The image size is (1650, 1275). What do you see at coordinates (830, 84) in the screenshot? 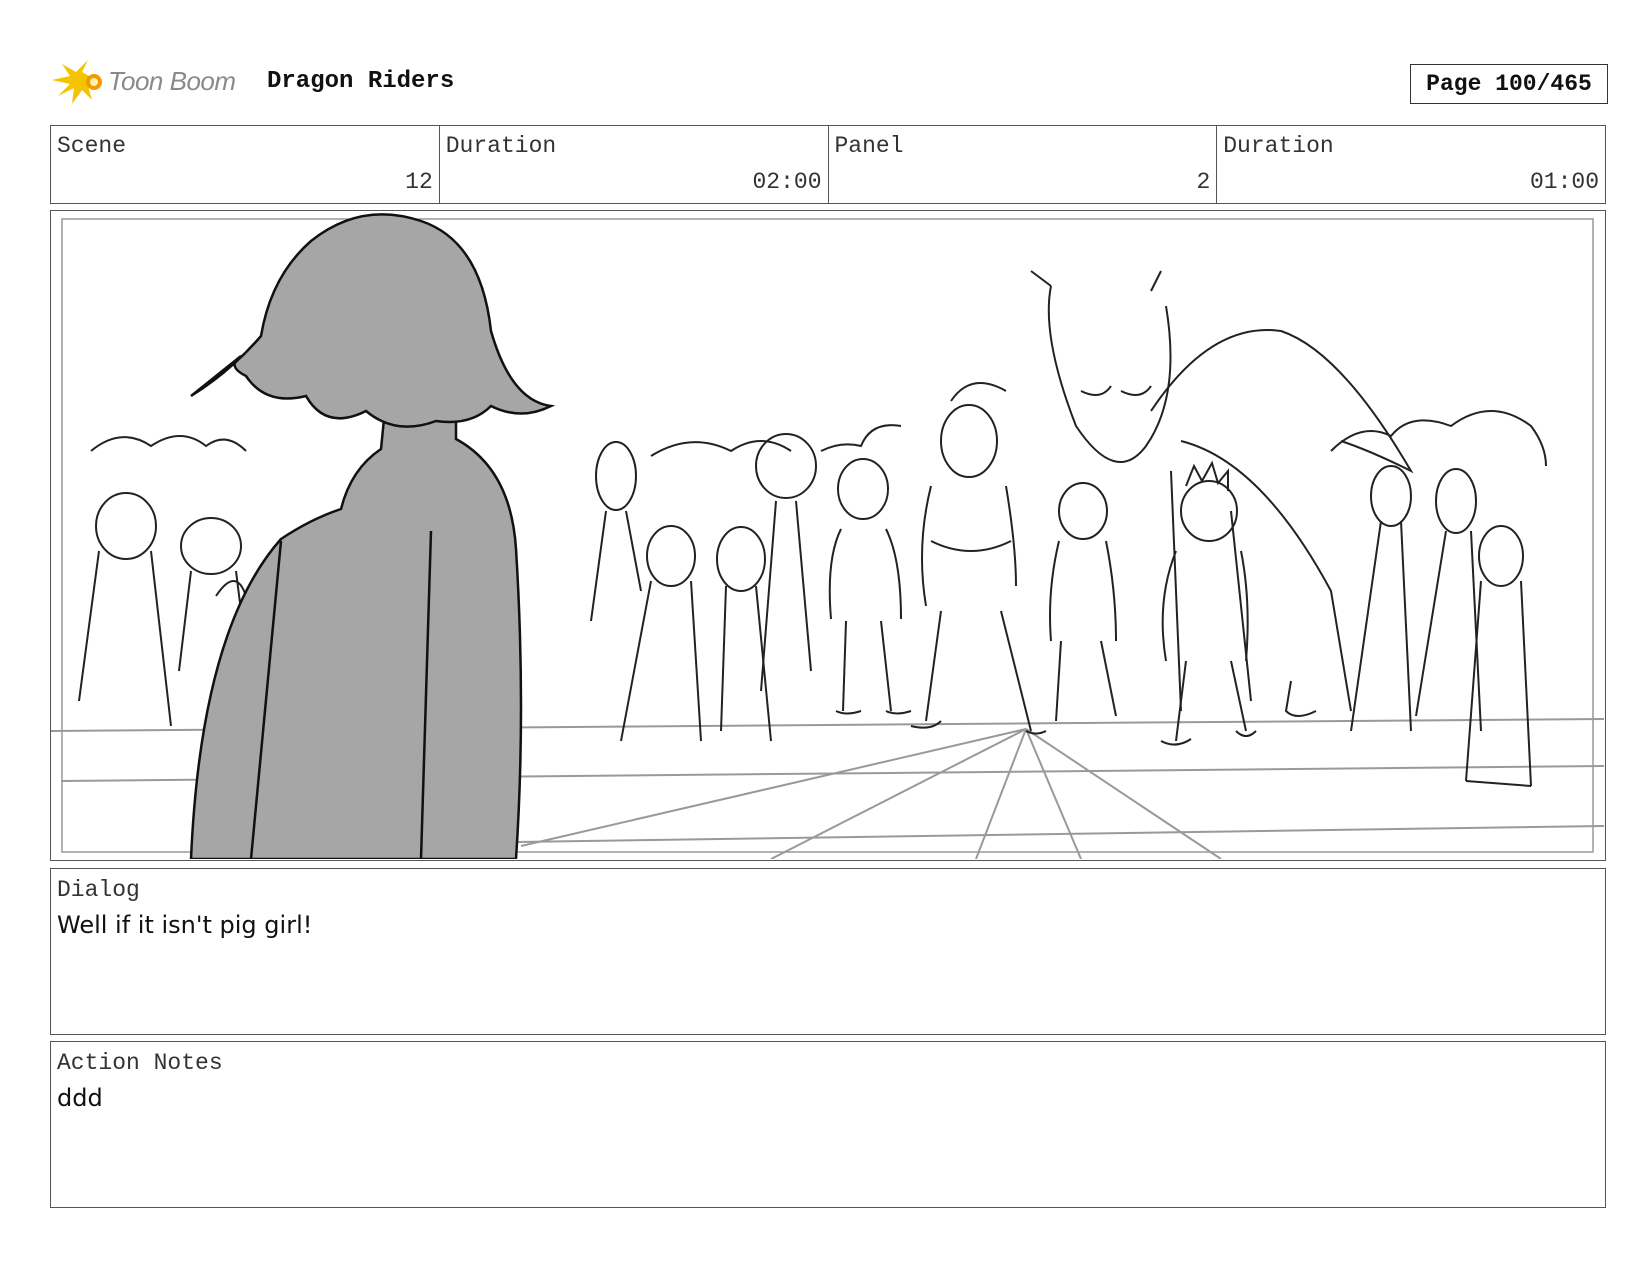
I see `storyboard-header: Toon Boom Dragon Riders Page 100/465` at bounding box center [830, 84].